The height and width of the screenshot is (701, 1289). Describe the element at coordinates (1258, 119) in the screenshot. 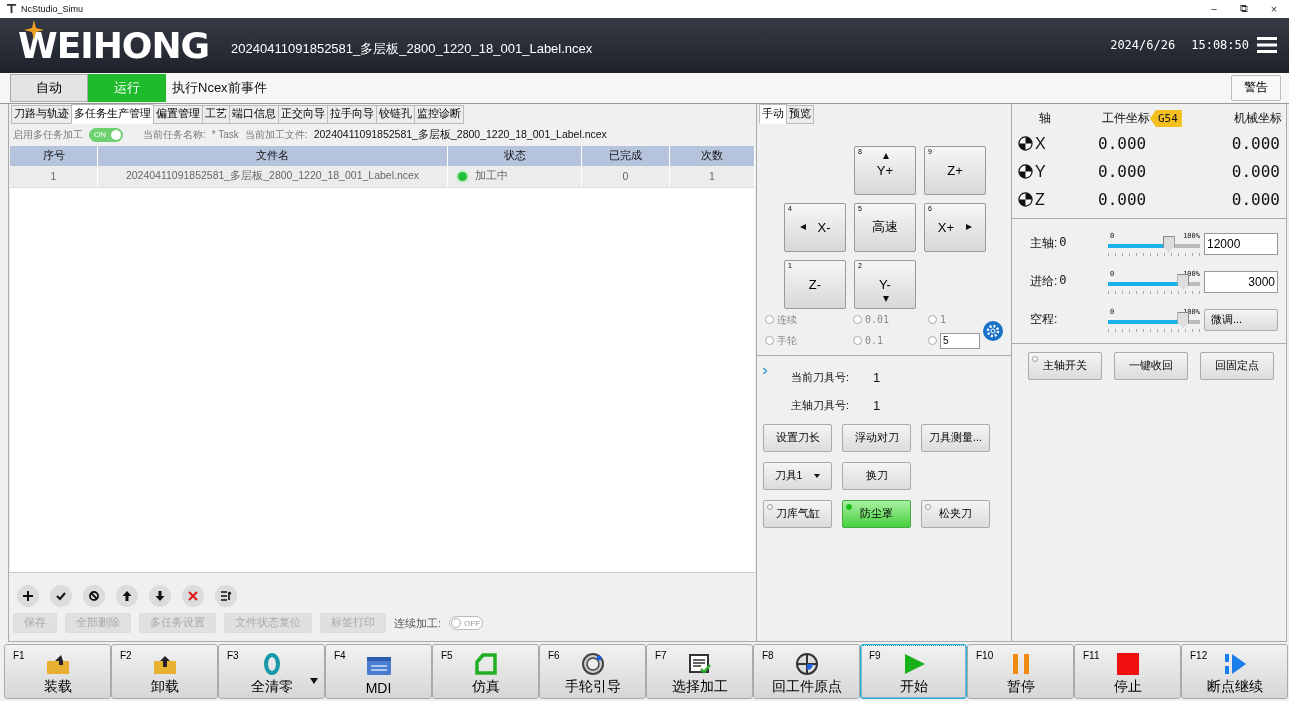

I see `column-header: 机械坐标` at that location.